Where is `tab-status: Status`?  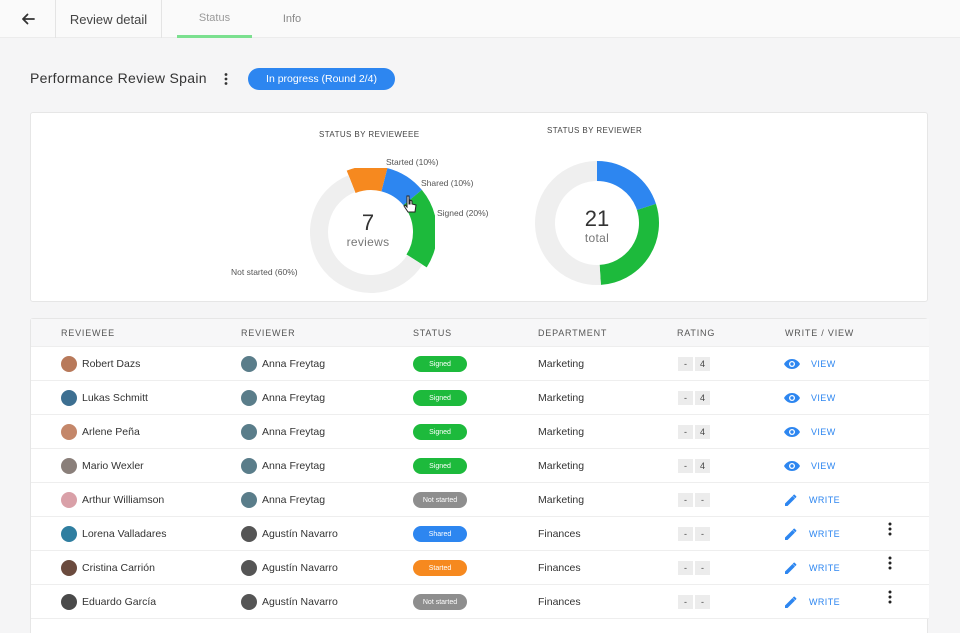
tab-status: Status is located at coordinates (214, 19).